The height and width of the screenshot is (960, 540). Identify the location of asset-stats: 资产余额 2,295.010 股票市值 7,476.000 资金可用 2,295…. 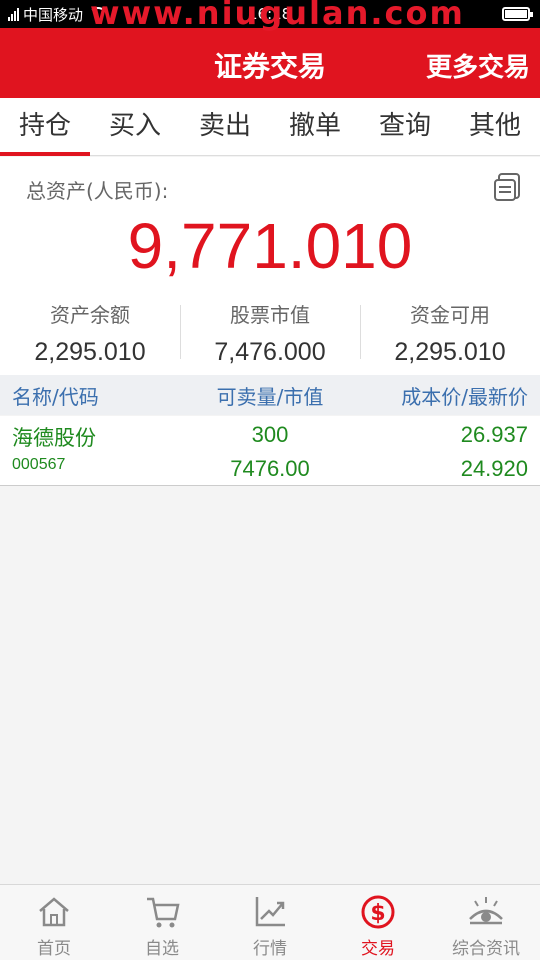
(270, 332).